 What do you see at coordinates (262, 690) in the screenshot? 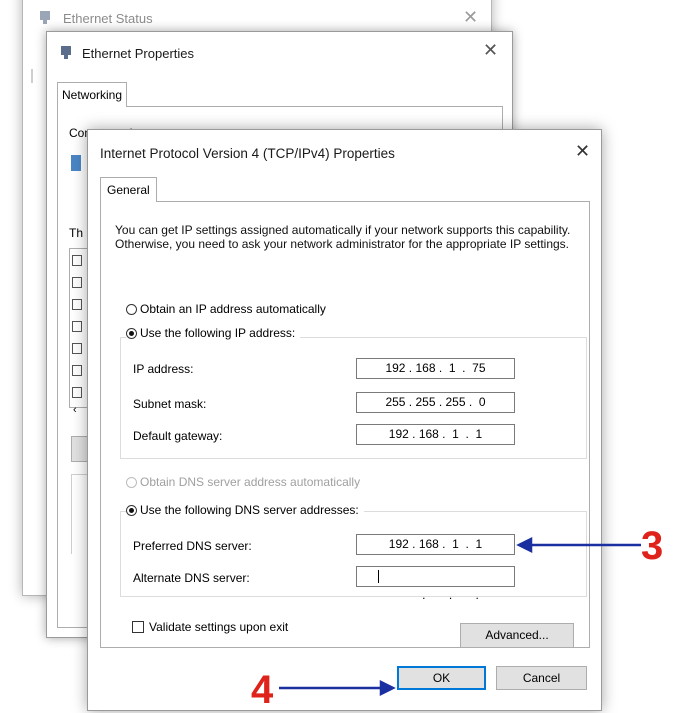
I see `step-4-label: 4` at bounding box center [262, 690].